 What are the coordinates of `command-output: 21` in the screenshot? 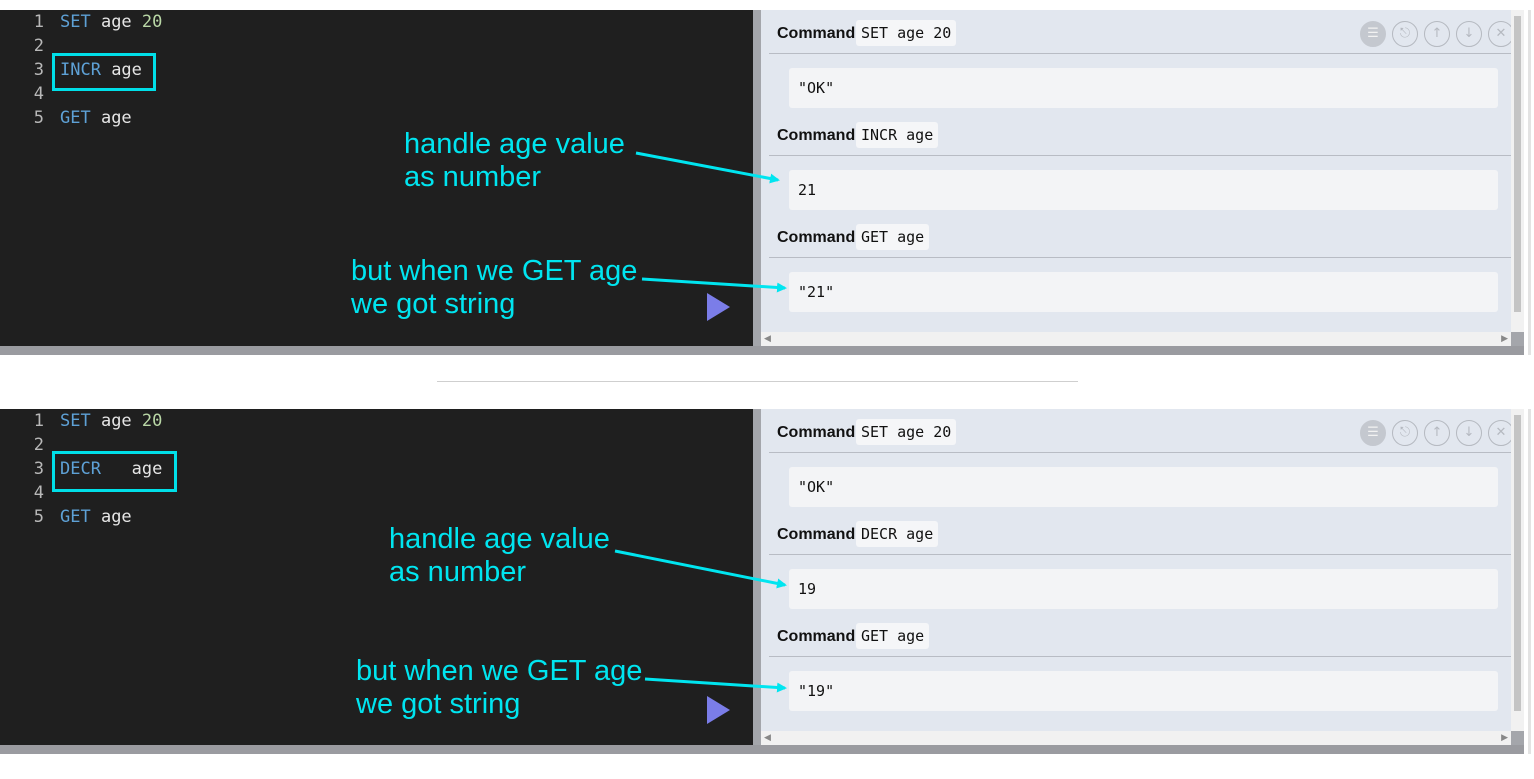 It's located at (1143, 190).